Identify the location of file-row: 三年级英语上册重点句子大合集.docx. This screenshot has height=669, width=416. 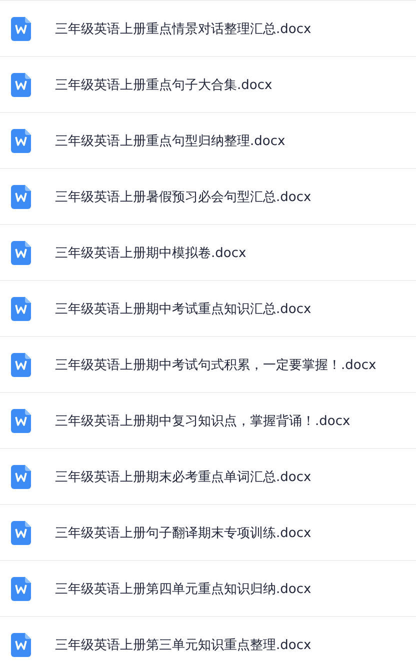
(208, 85).